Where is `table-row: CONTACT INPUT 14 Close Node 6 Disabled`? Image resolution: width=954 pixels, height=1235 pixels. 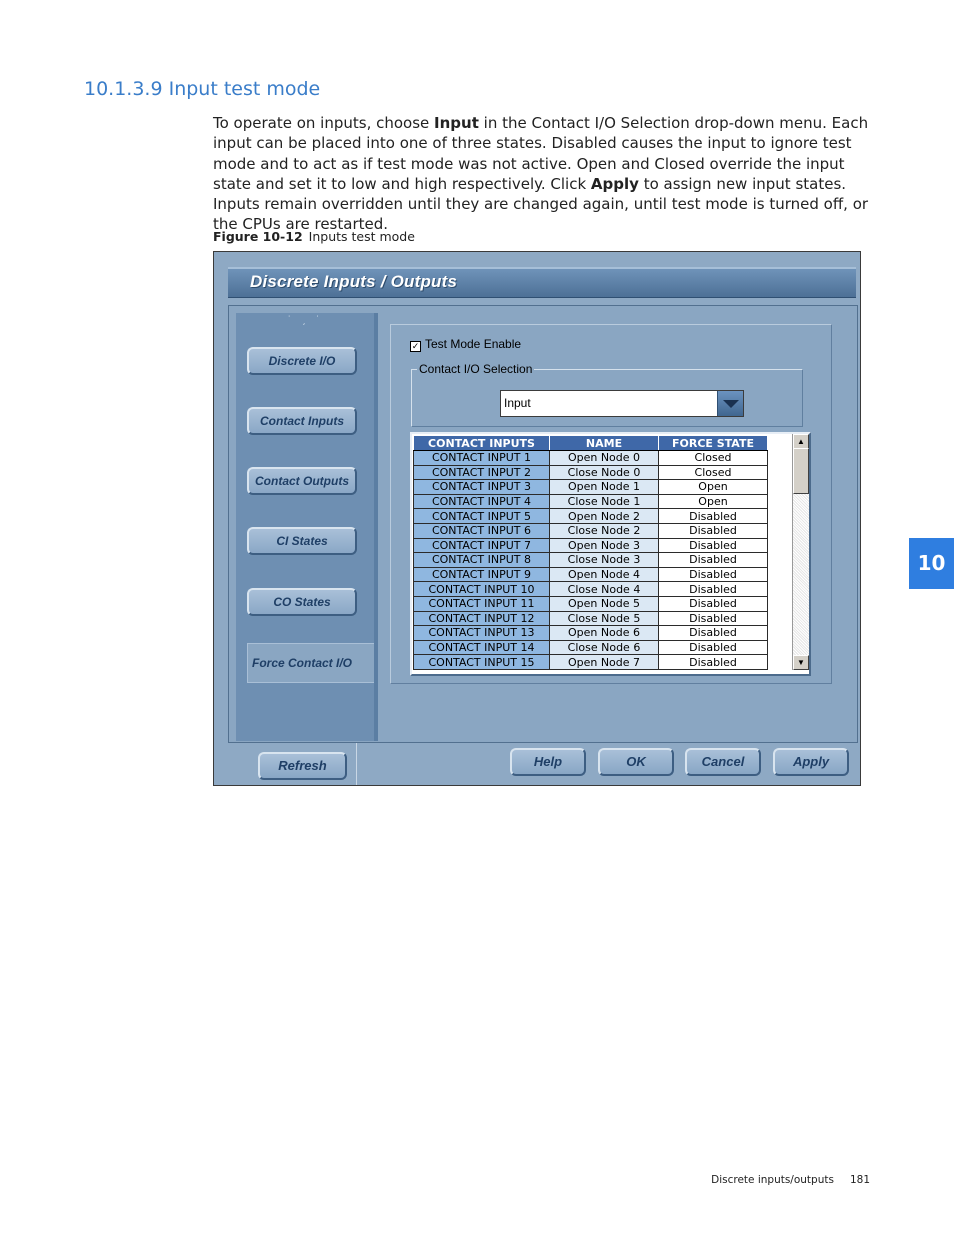 table-row: CONTACT INPUT 14 Close Node 6 Disabled is located at coordinates (590, 647).